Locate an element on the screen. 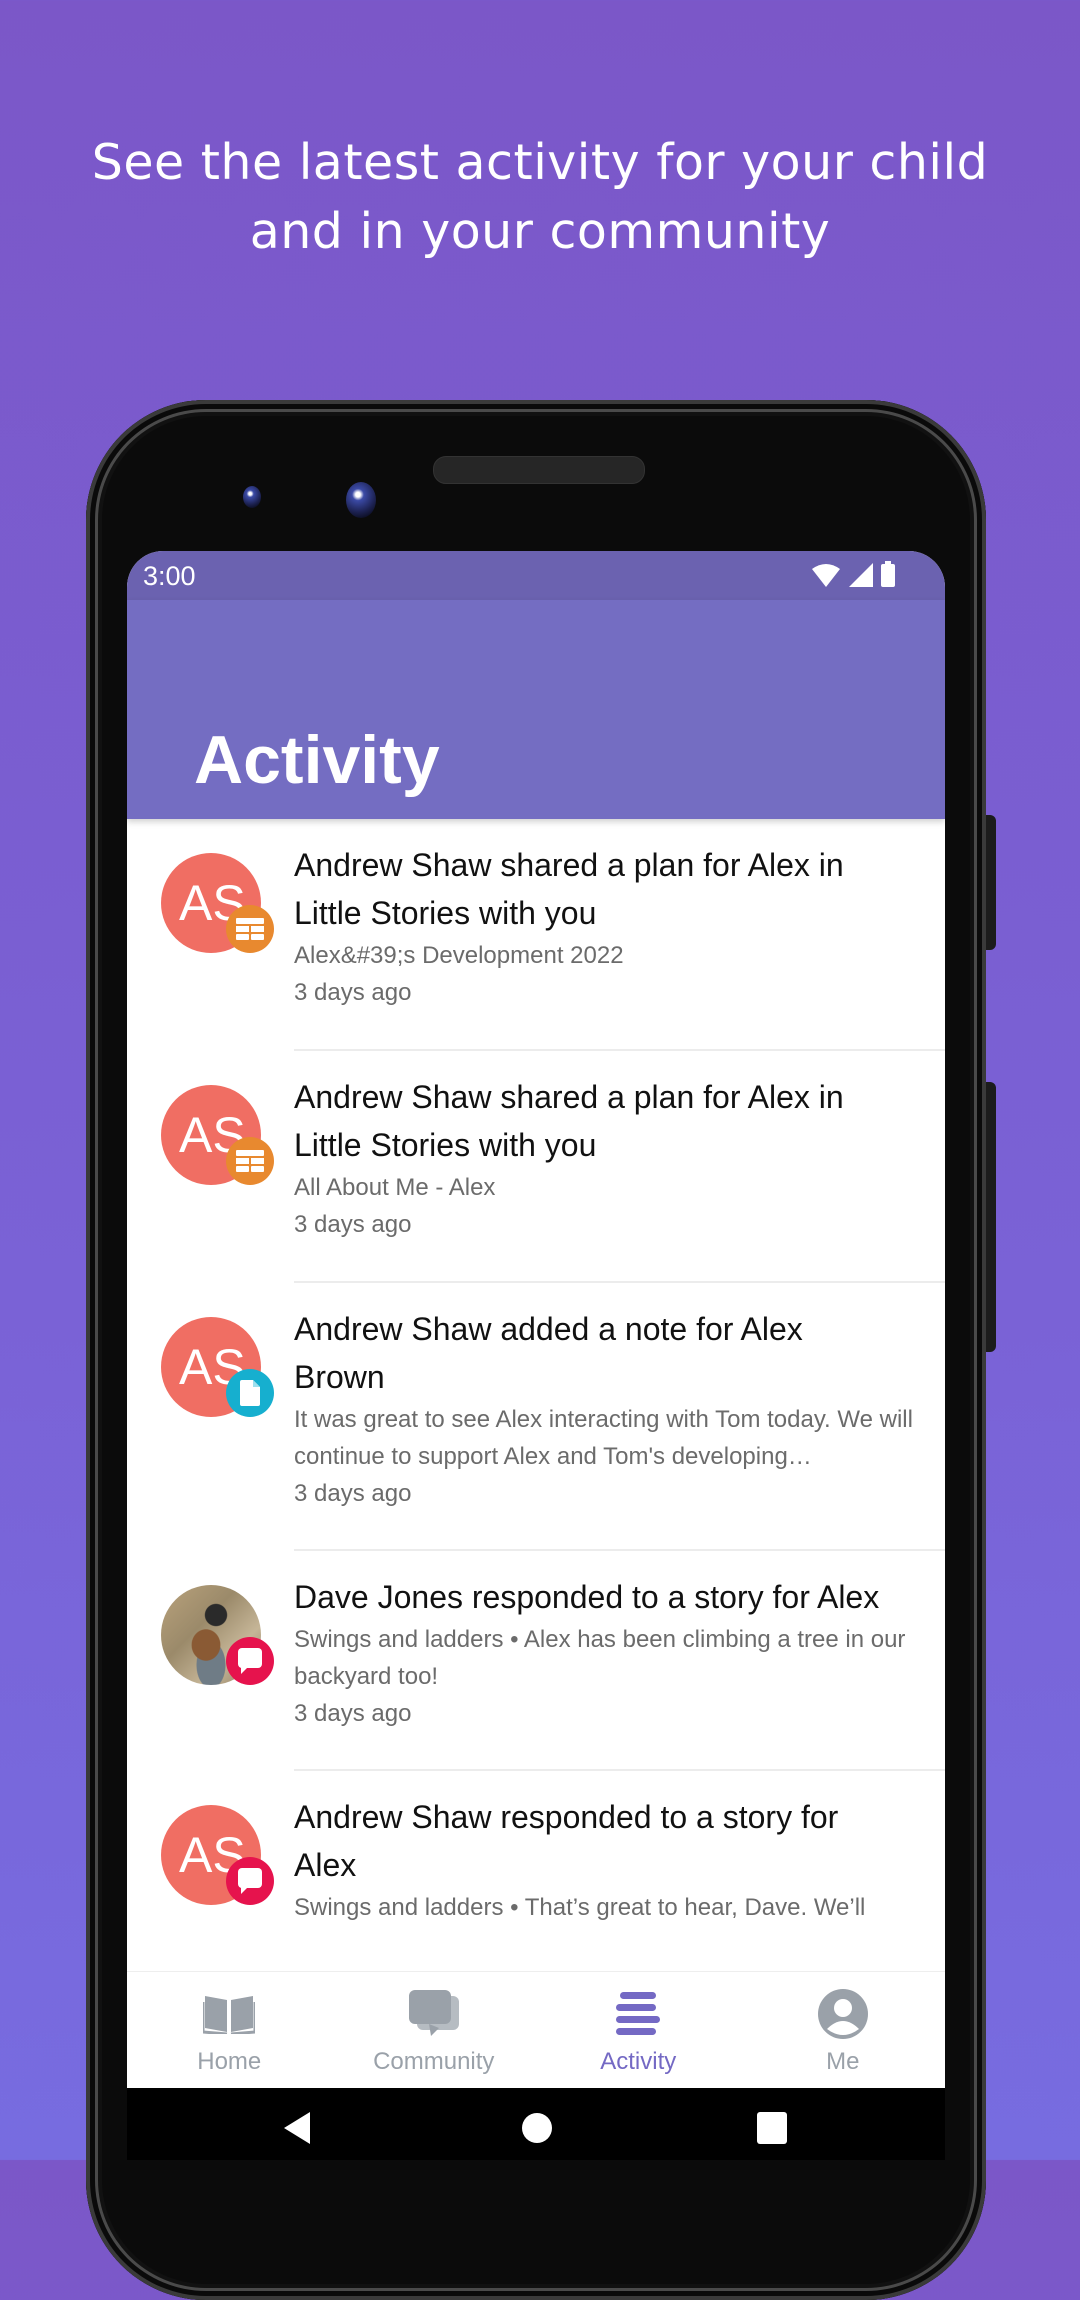 The image size is (1080, 2300). activity-title: Dave Jones responded to a story for Alex is located at coordinates (587, 1597).